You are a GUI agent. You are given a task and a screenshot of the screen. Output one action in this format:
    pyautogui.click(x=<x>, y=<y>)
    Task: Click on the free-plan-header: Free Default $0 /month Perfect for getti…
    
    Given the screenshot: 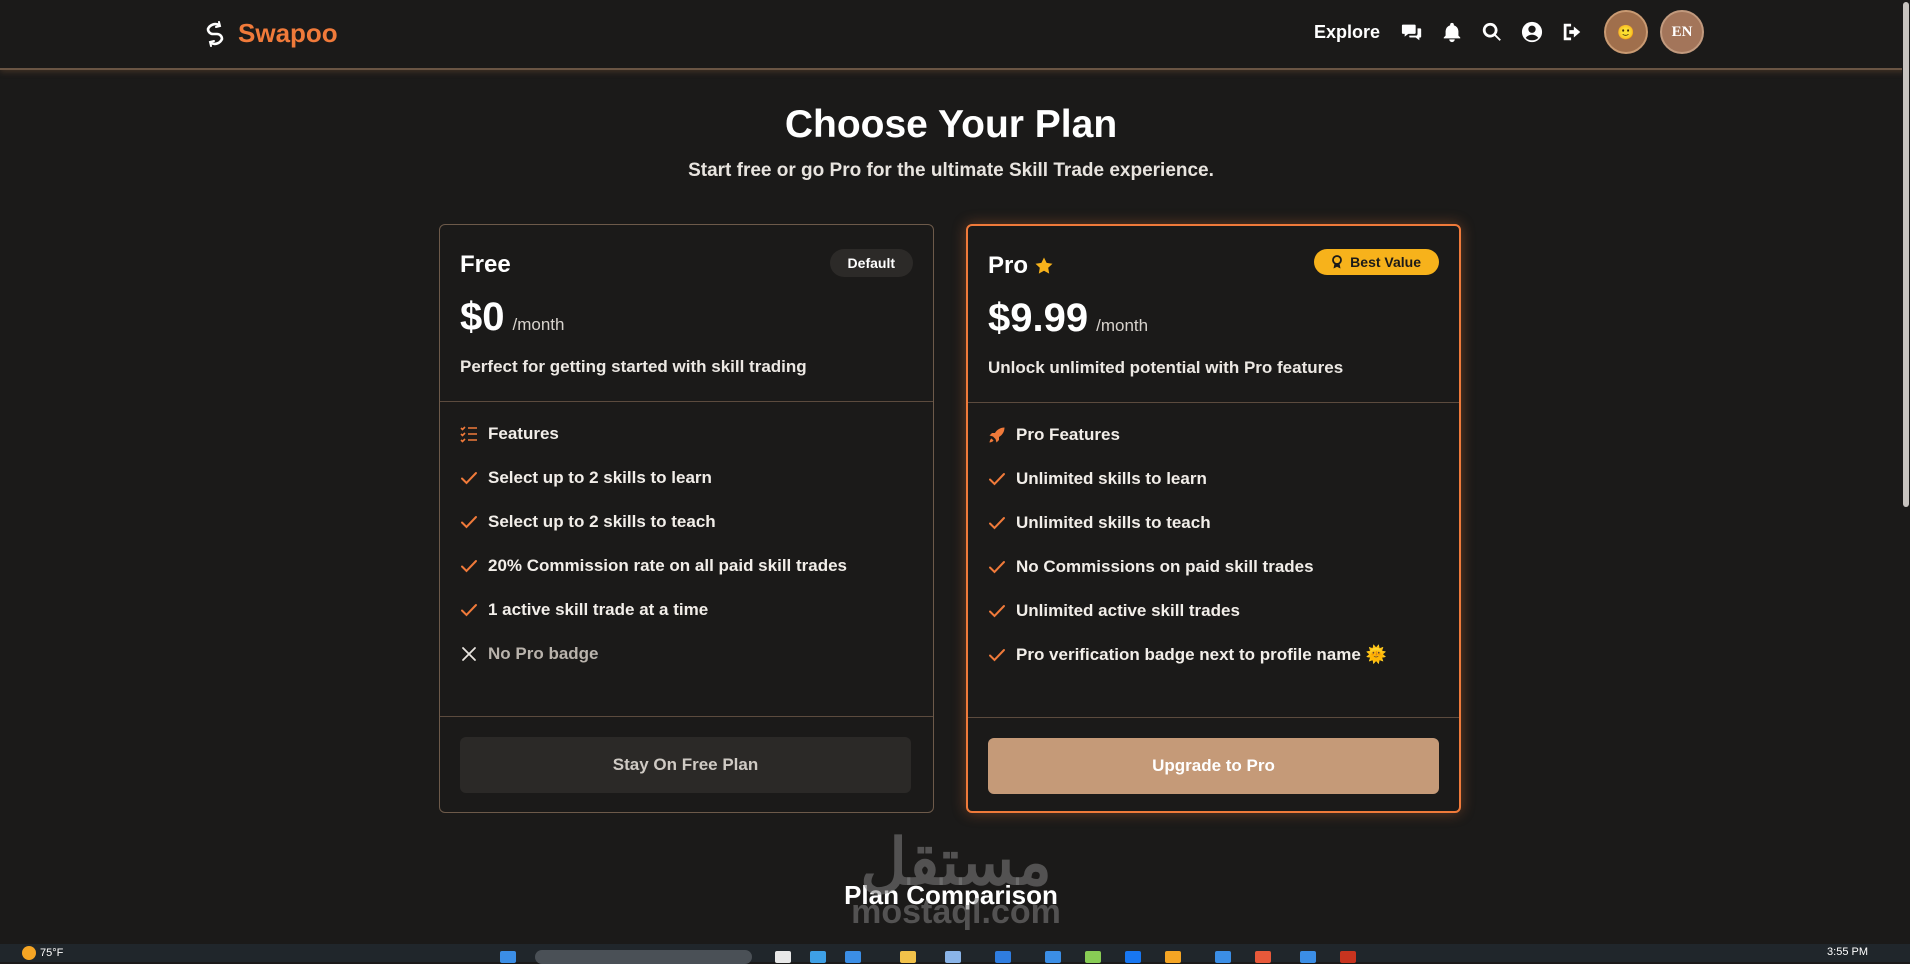 What is the action you would take?
    pyautogui.click(x=686, y=313)
    